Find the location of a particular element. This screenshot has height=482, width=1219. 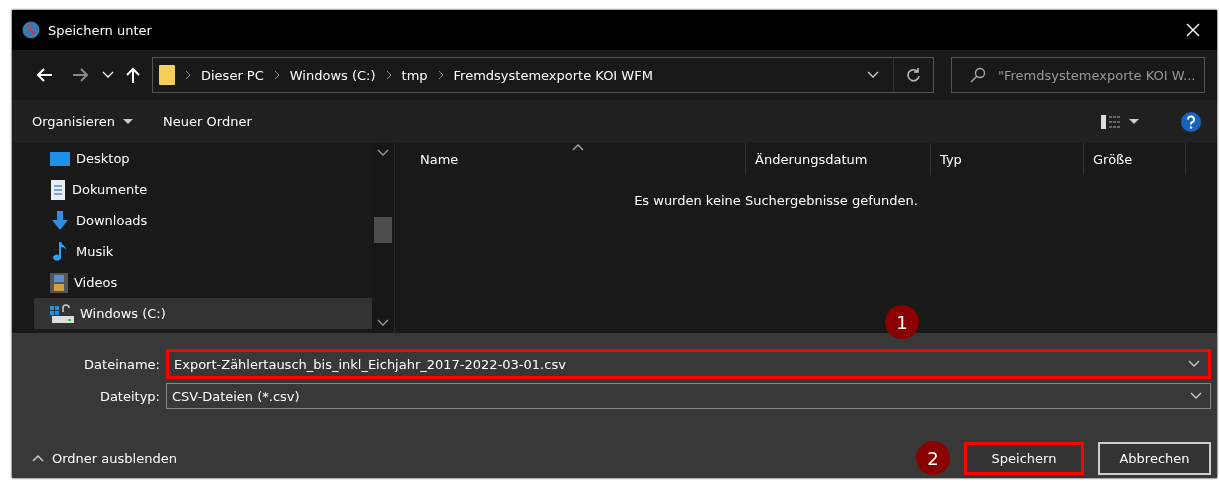

navigation-item: Downloads is located at coordinates (203, 220).